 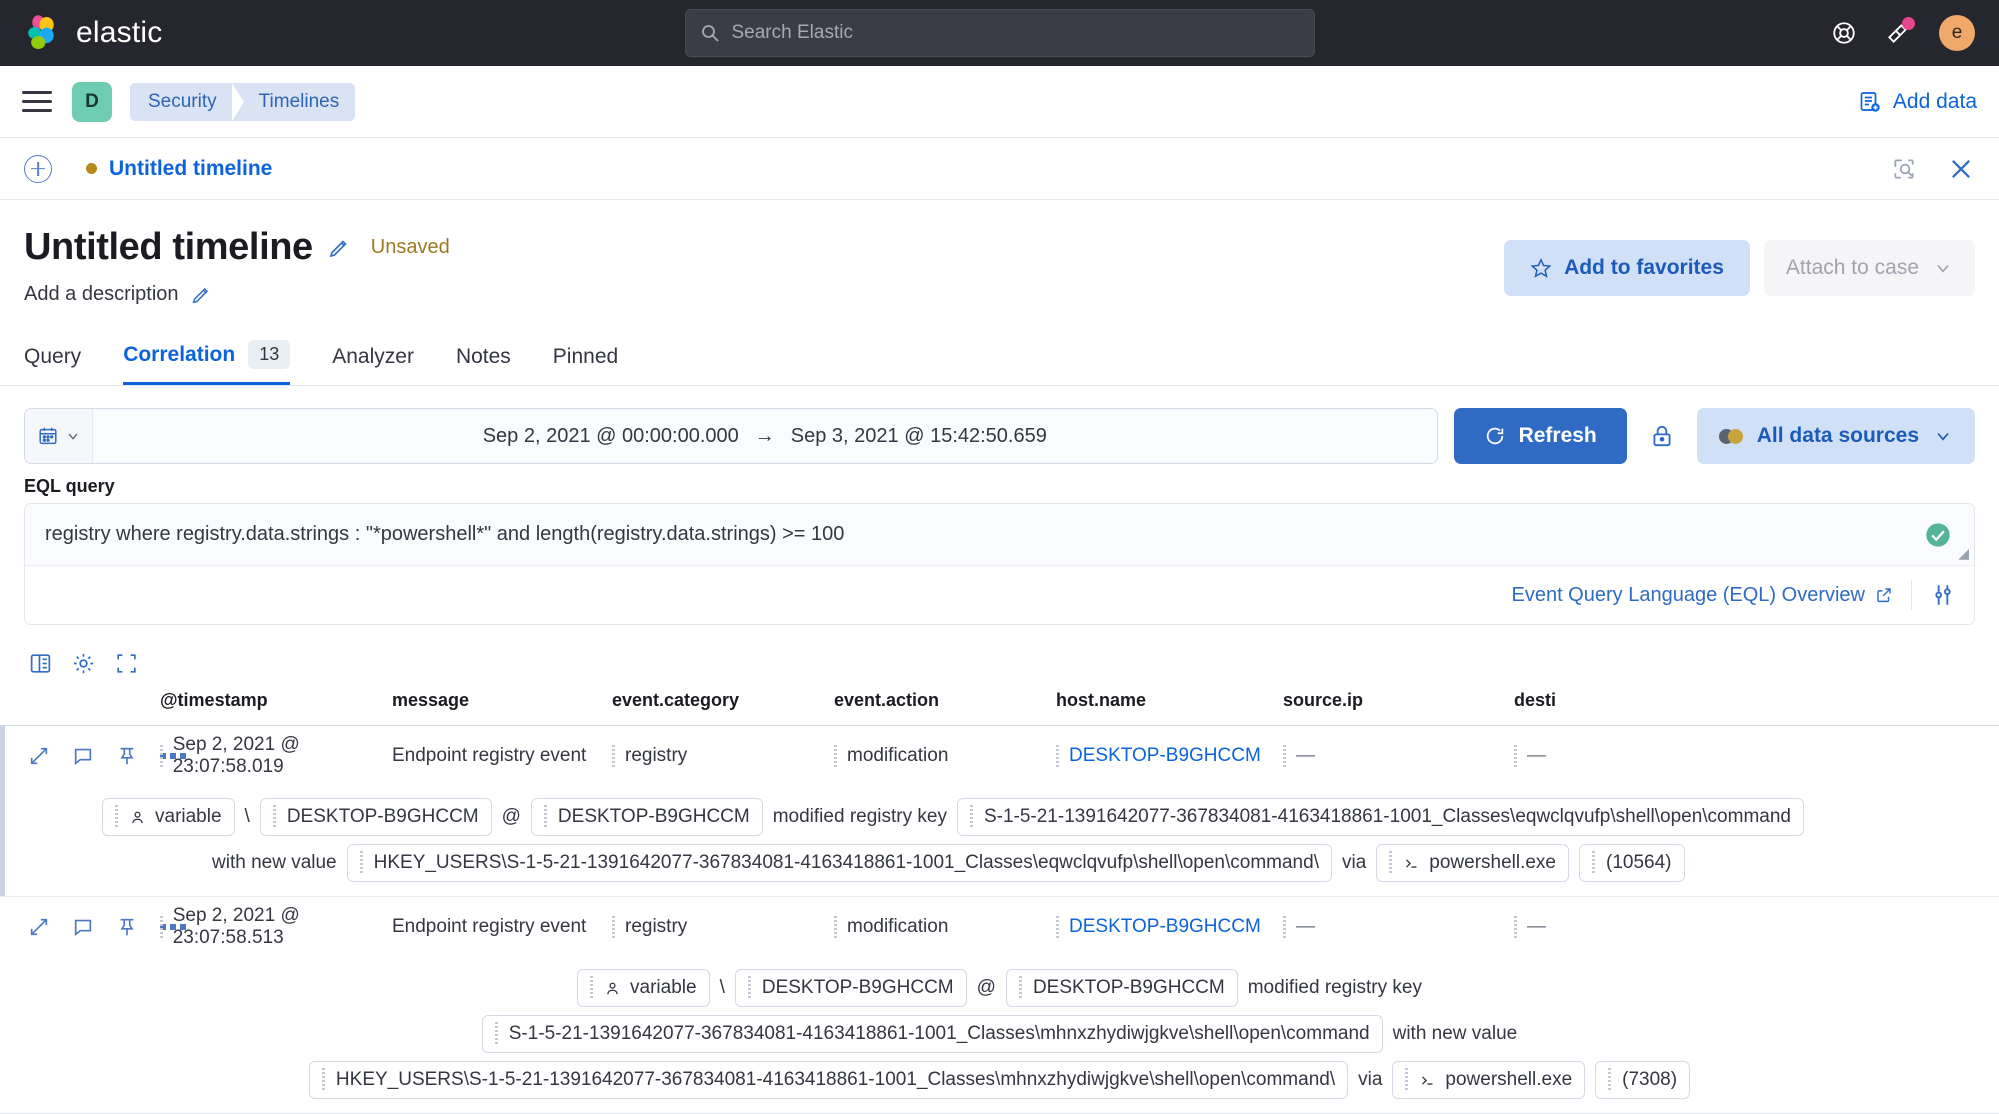 I want to click on breadcrumb-item-timelines: Timelines, so click(x=294, y=101).